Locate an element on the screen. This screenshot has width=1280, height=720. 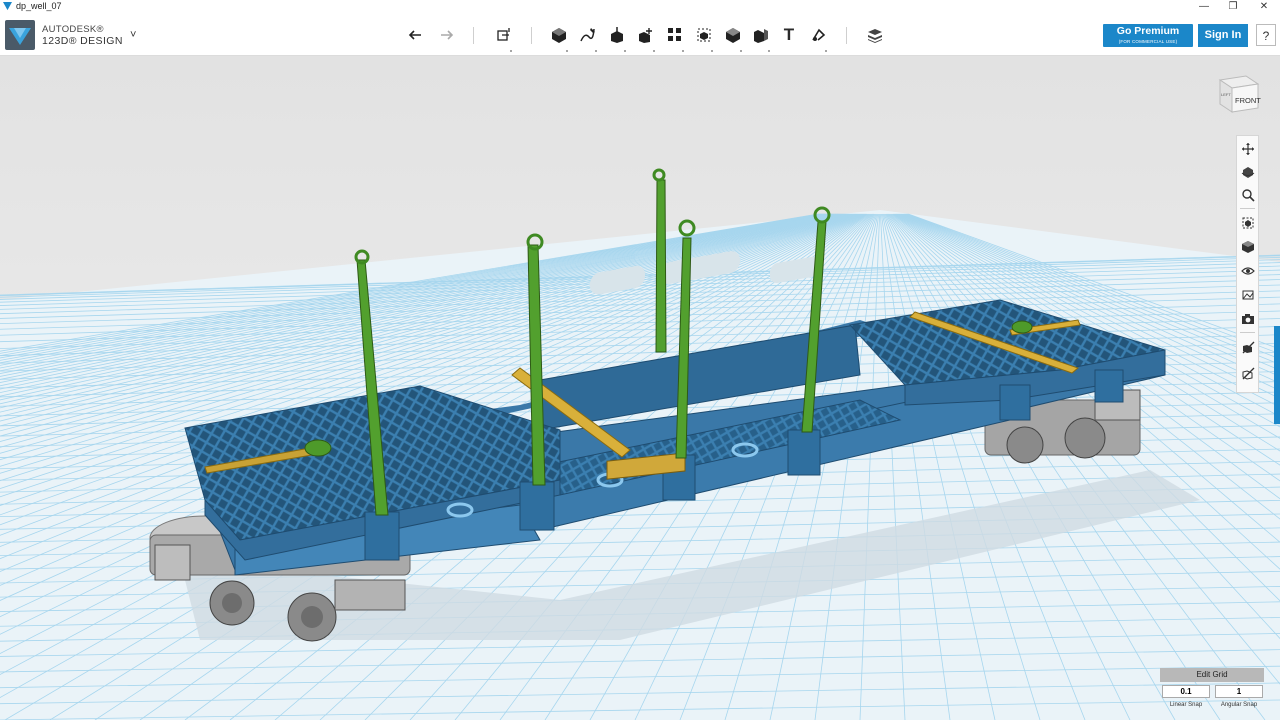
transform-icon is located at coordinates (503, 38).